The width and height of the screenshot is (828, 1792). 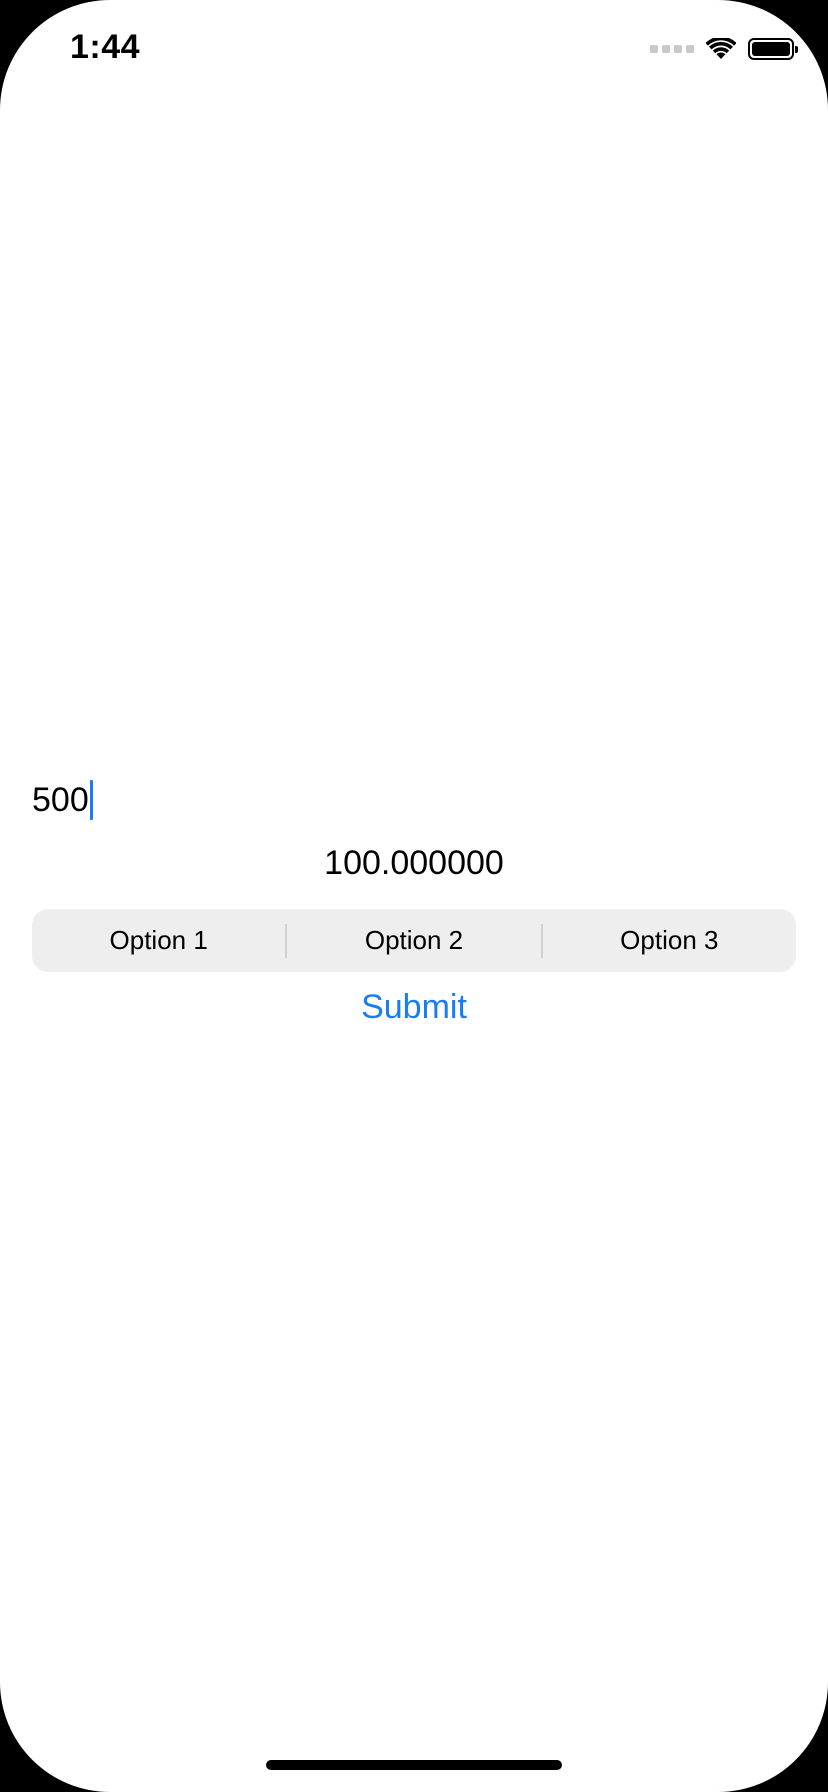 What do you see at coordinates (414, 1007) in the screenshot?
I see `submit-button: Submit` at bounding box center [414, 1007].